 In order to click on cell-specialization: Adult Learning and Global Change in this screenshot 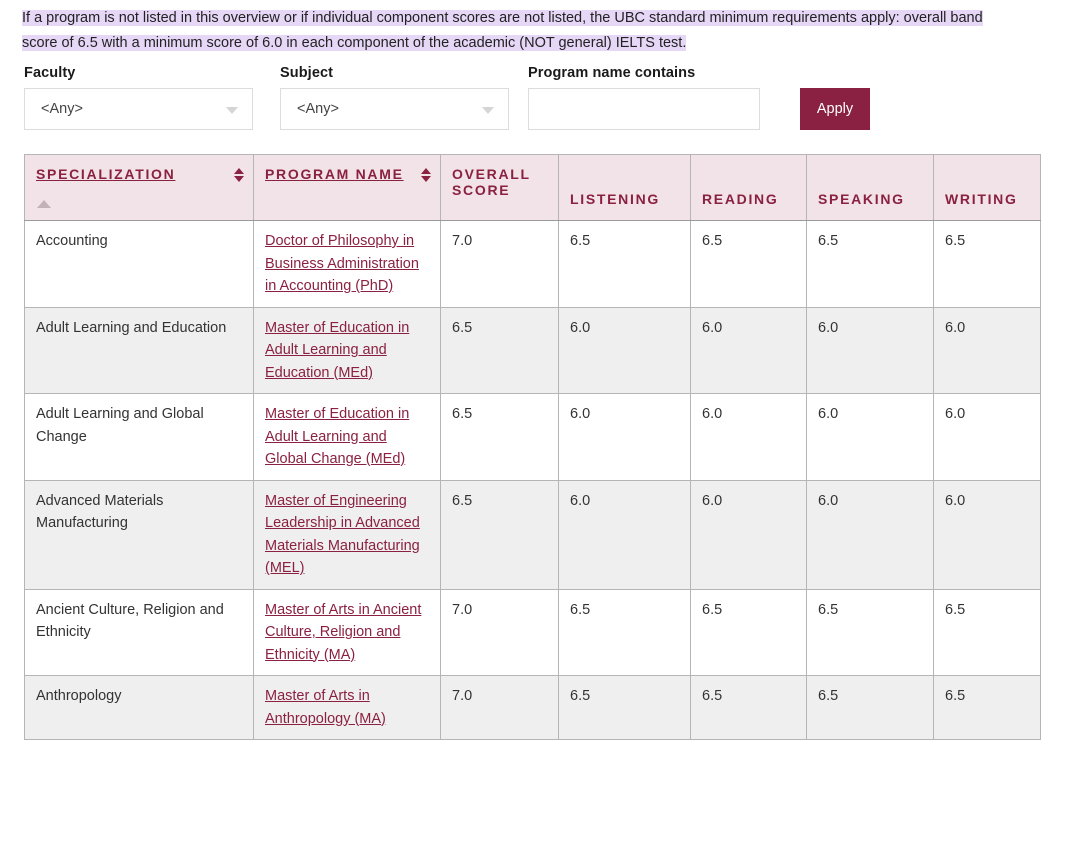, I will do `click(139, 437)`.